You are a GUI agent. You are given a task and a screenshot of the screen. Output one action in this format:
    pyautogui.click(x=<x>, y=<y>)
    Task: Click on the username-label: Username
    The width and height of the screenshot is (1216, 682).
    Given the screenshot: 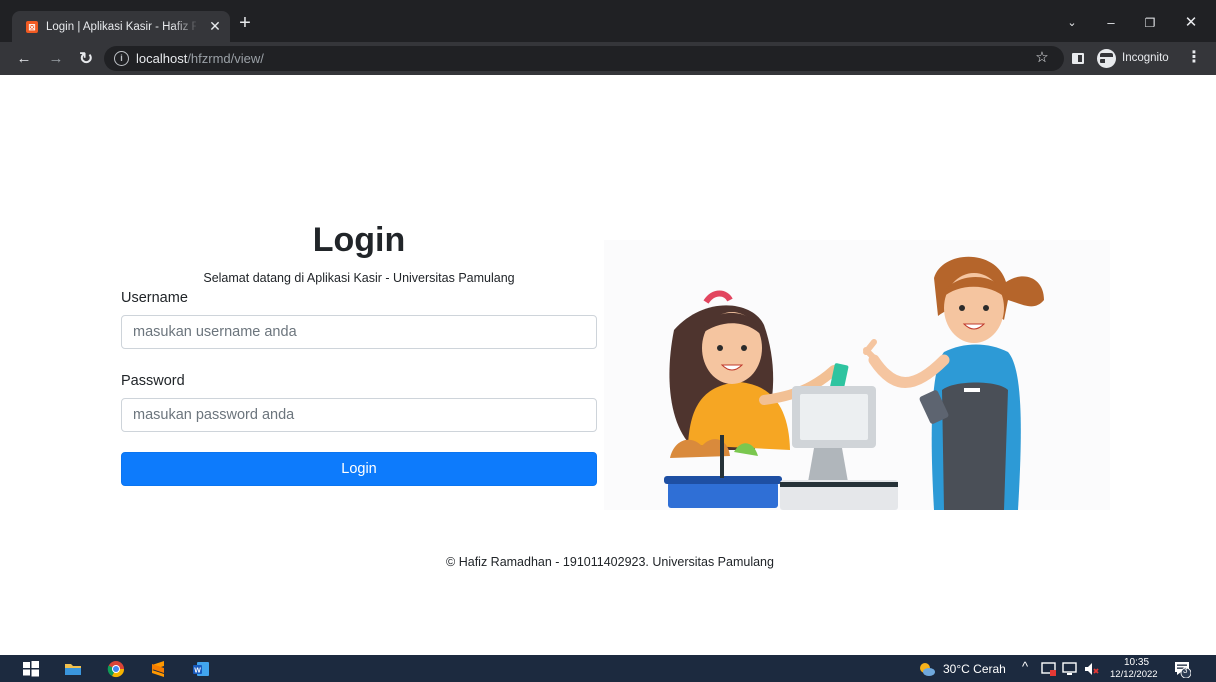 What is the action you would take?
    pyautogui.click(x=154, y=298)
    